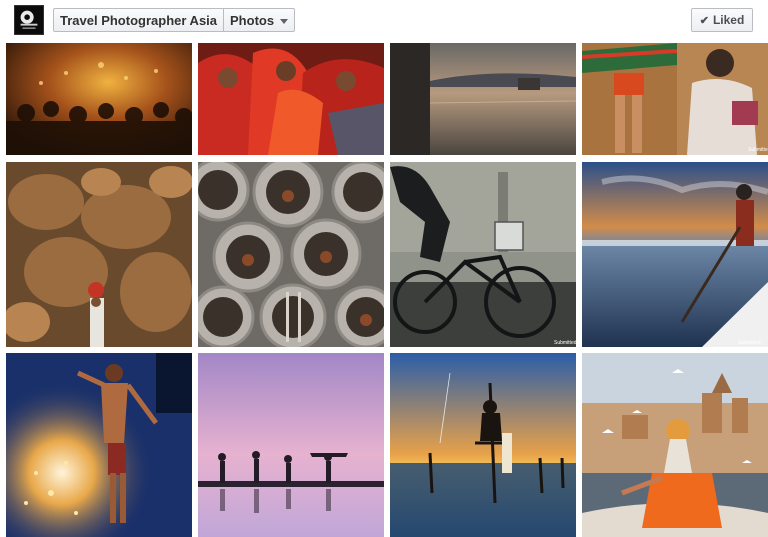  I want to click on photo-salt-pan-worker: Submitted, so click(675, 254).